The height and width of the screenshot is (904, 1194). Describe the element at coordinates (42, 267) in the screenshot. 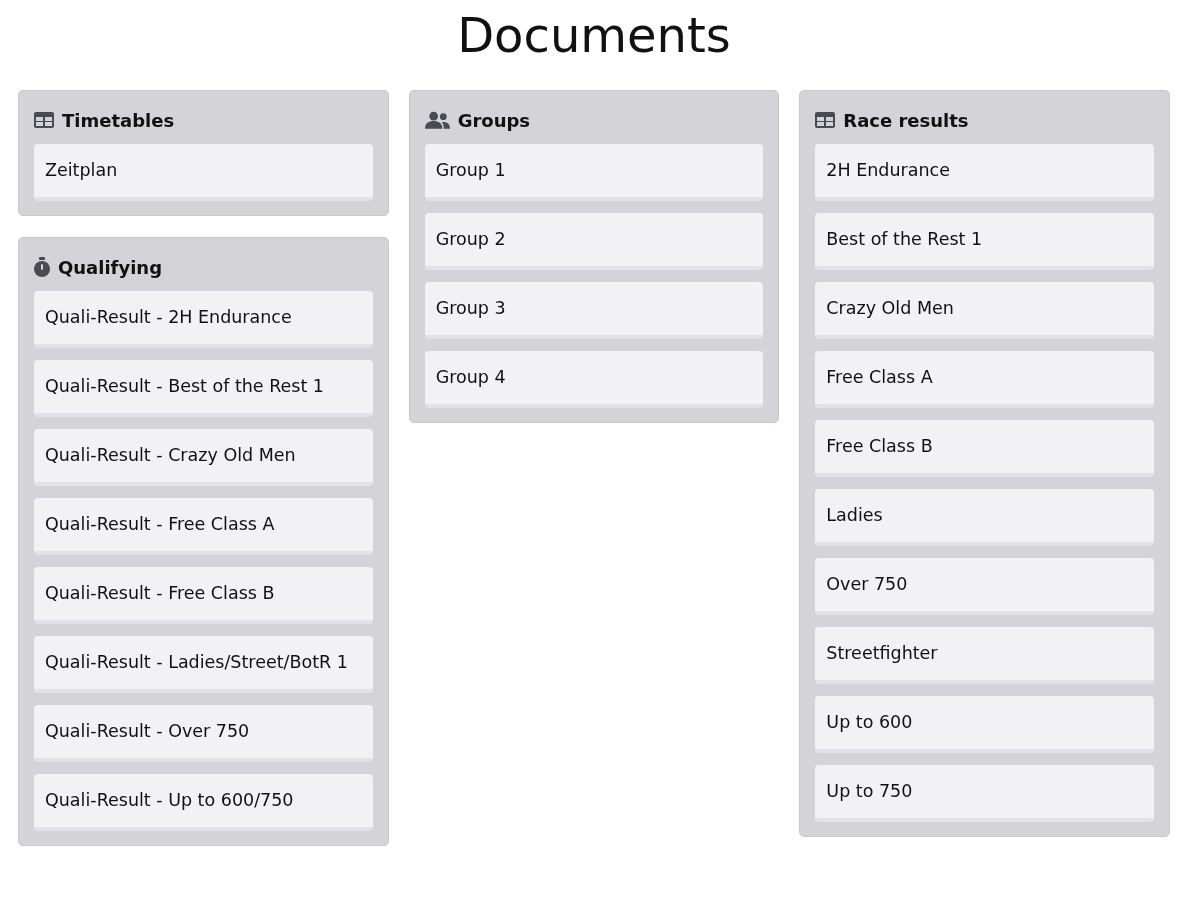

I see `stopwatch-icon` at that location.